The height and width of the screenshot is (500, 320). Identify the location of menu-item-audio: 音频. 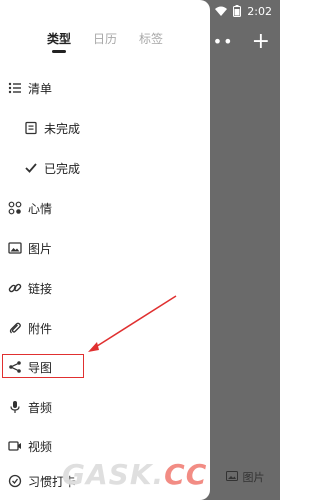
(105, 407).